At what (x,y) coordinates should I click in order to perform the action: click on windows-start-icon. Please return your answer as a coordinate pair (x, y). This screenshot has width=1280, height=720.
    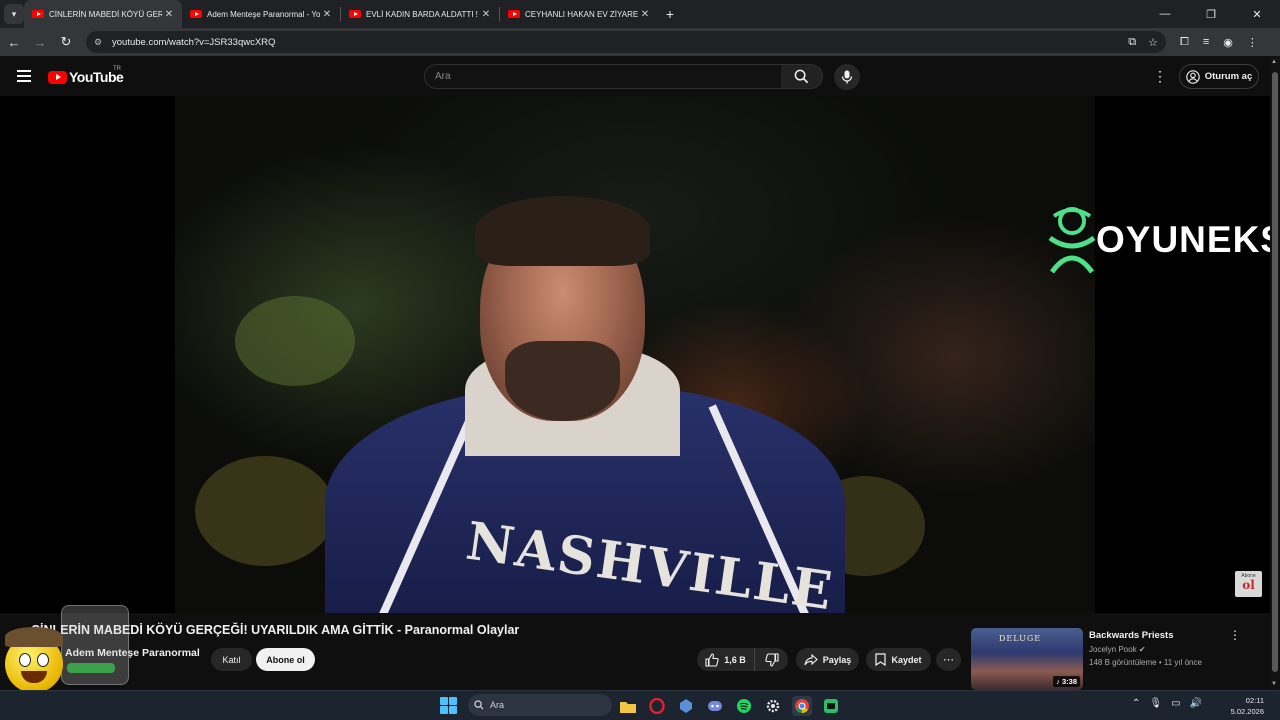
    Looking at the image, I should click on (448, 705).